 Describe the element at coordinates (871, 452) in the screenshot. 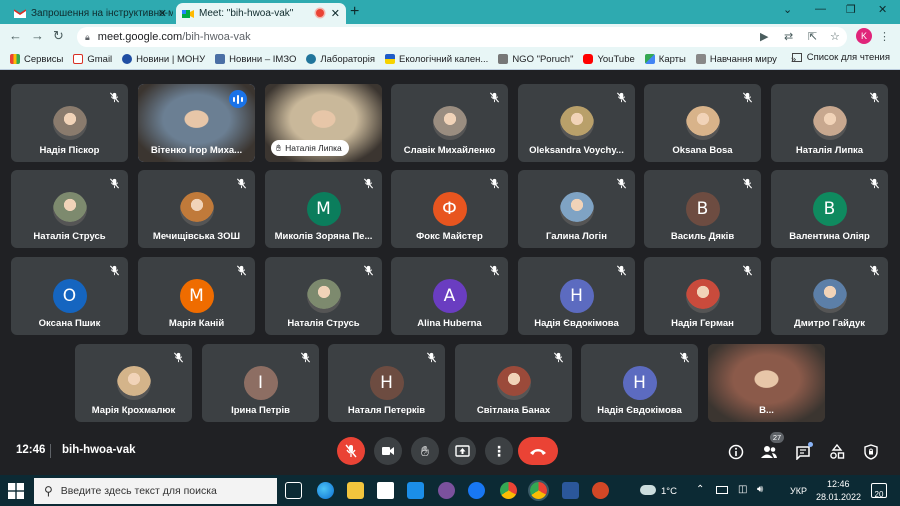

I see `host-controls-button` at that location.